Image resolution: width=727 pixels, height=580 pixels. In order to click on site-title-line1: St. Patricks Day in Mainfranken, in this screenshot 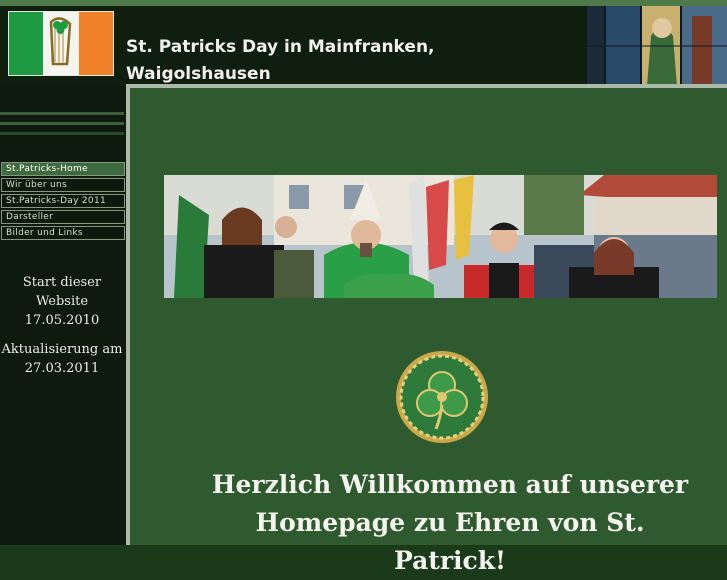, I will do `click(280, 47)`.